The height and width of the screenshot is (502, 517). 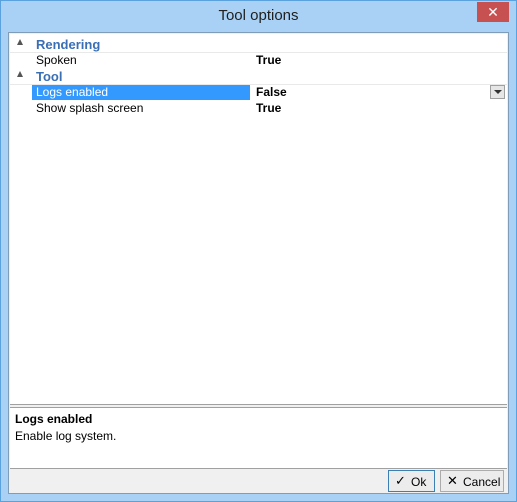 I want to click on category-label: Tool, so click(x=49, y=76).